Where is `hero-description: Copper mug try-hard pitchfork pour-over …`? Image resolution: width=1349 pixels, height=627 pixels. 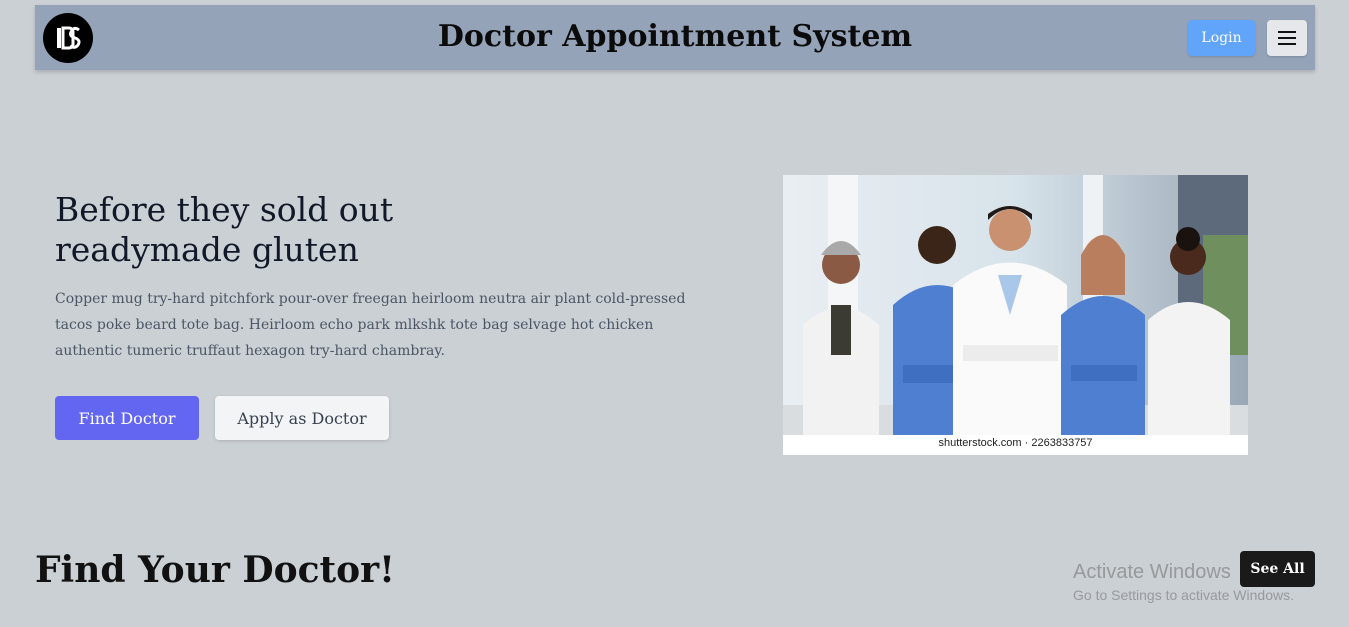
hero-description: Copper mug try-hard pitchfork pour-over … is located at coordinates (370, 325).